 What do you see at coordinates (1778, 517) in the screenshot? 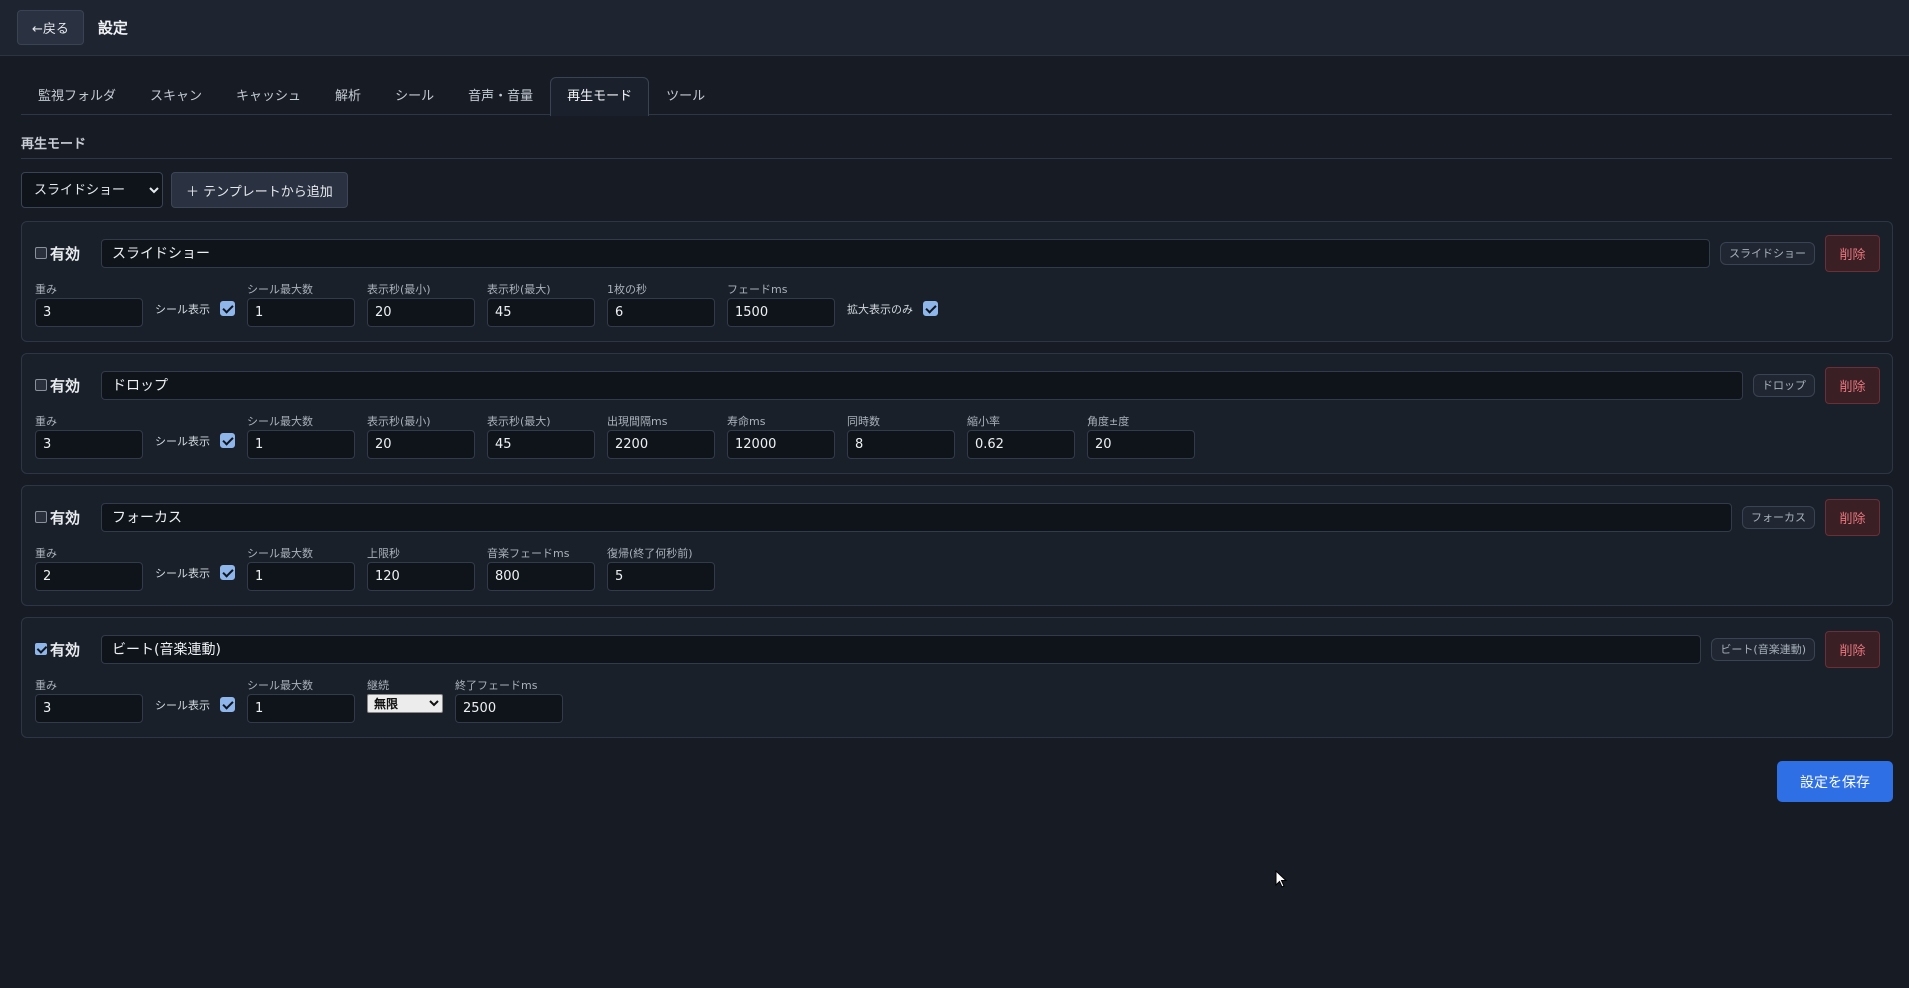
I see `mode-type-badge: フォーカス` at bounding box center [1778, 517].